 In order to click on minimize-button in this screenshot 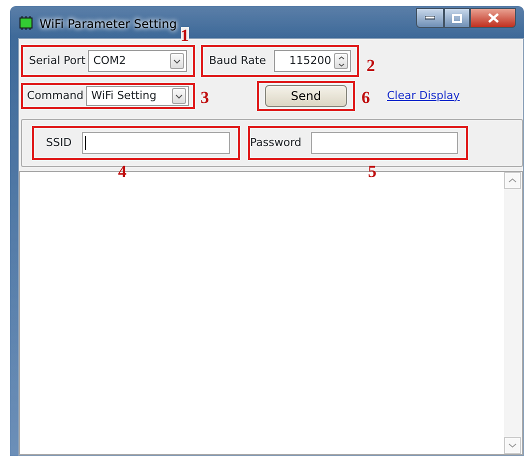, I will do `click(430, 18)`.